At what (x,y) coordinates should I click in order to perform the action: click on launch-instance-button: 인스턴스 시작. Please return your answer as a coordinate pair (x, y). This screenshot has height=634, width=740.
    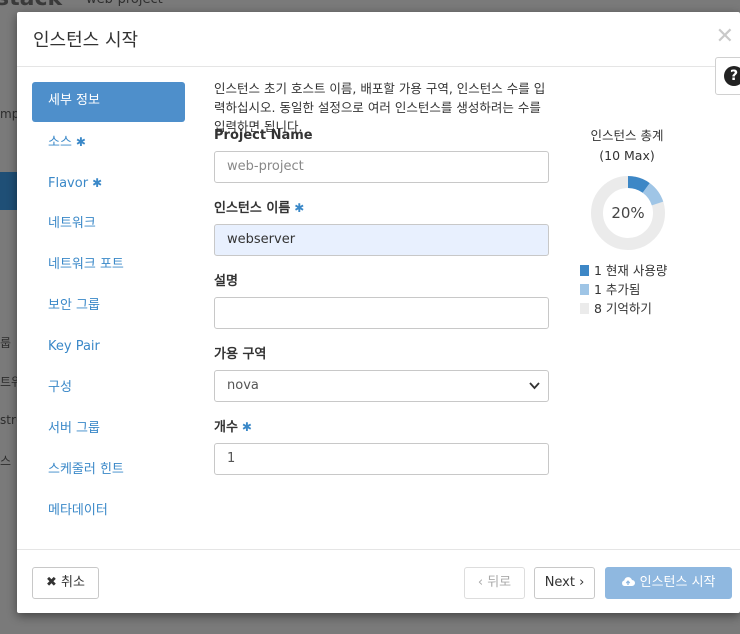
    Looking at the image, I should click on (668, 583).